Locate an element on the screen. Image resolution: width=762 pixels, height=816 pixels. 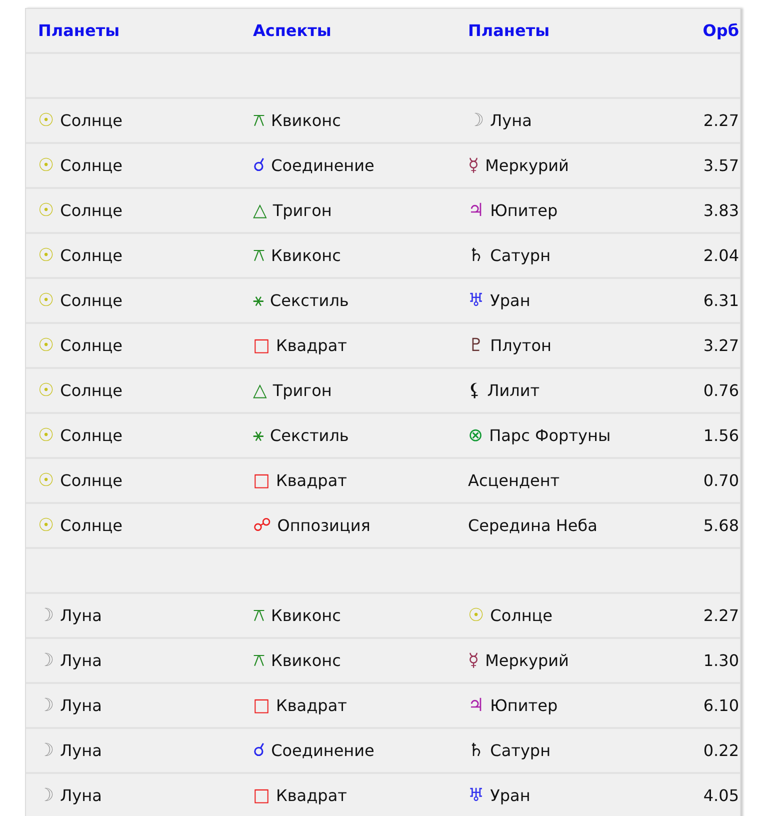
table-cell: Асцендент is located at coordinates (514, 480).